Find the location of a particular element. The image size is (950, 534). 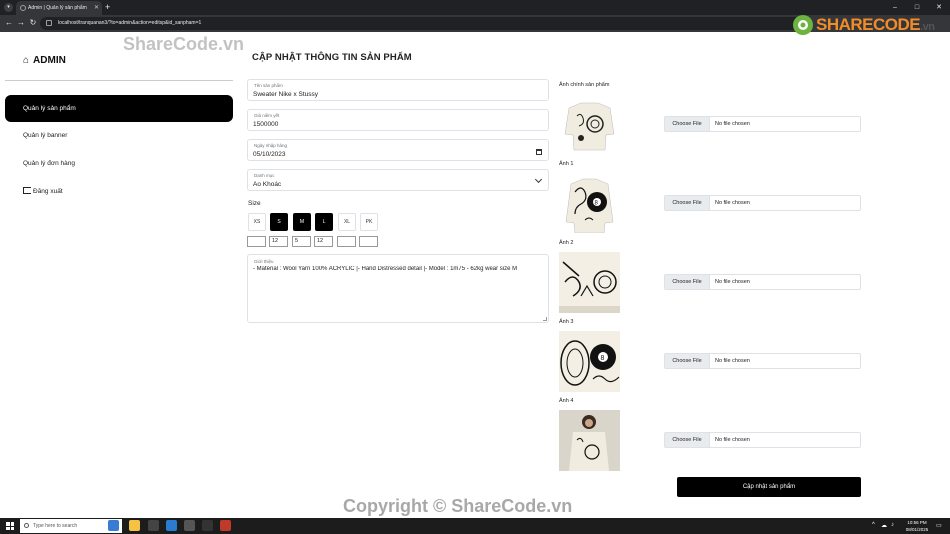

category-select: Danh mục Ao Khoác is located at coordinates (398, 180).